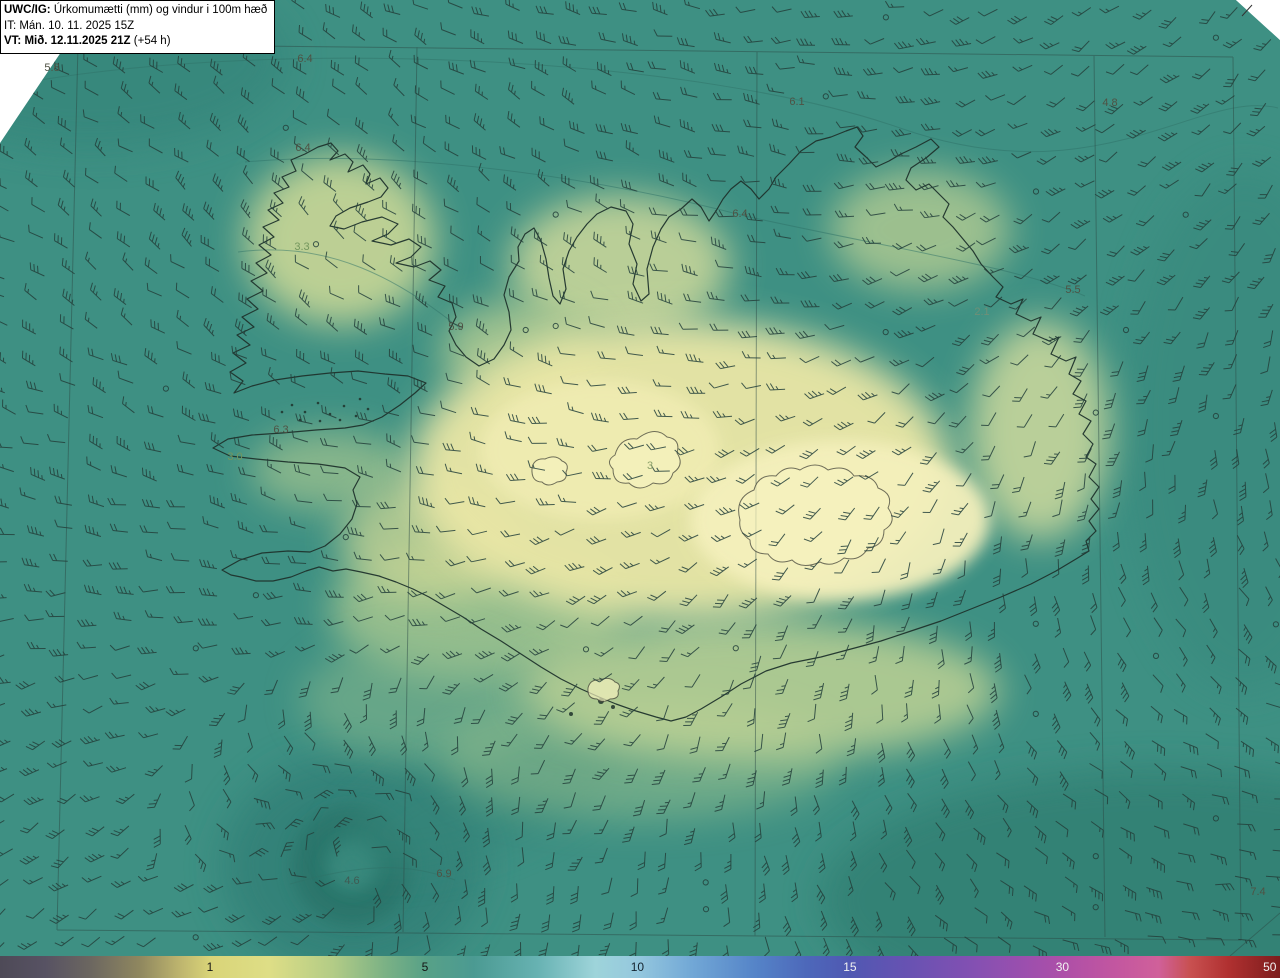 The width and height of the screenshot is (1280, 978). I want to click on colorbar-tick-label: 15, so click(850, 967).